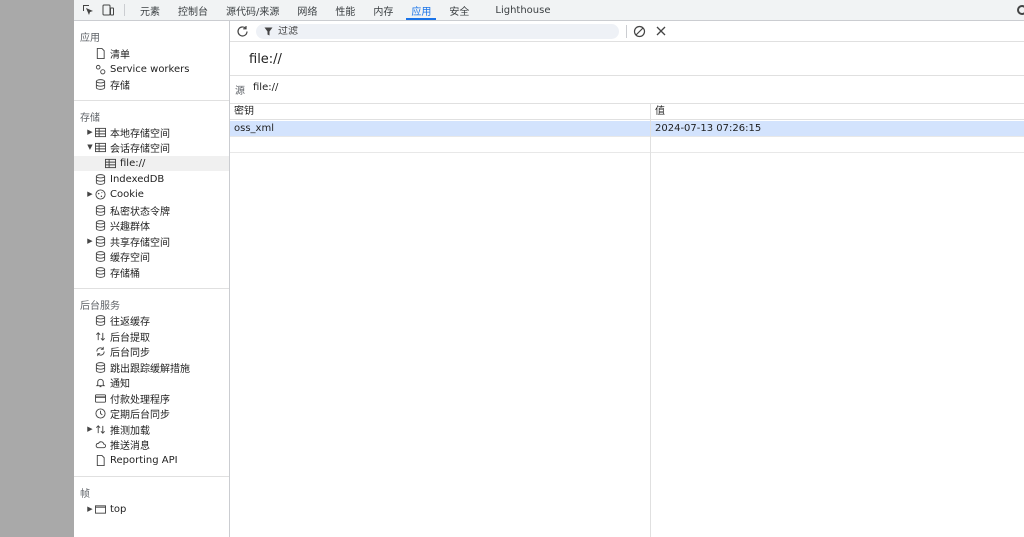  Describe the element at coordinates (151, 367) in the screenshot. I see `sidebar-item-bounce-tracking-mitigations: 跳出跟踪缓解措施` at that location.